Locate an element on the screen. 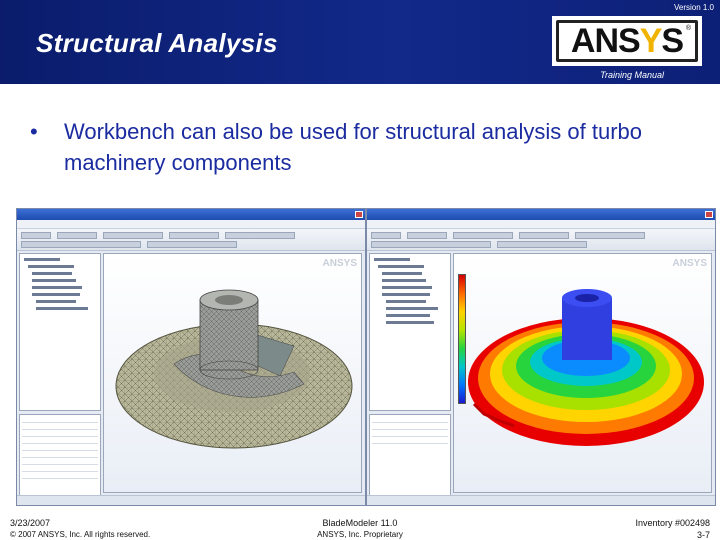 The image size is (720, 540). page-number: 3-7 is located at coordinates (703, 535).